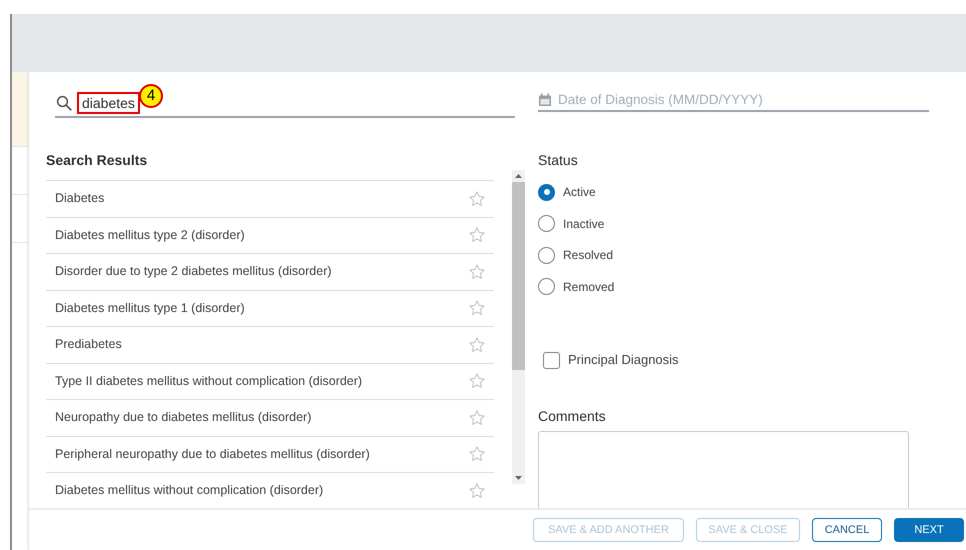 This screenshot has height=550, width=966. What do you see at coordinates (518, 176) in the screenshot?
I see `scroll-up-icon` at bounding box center [518, 176].